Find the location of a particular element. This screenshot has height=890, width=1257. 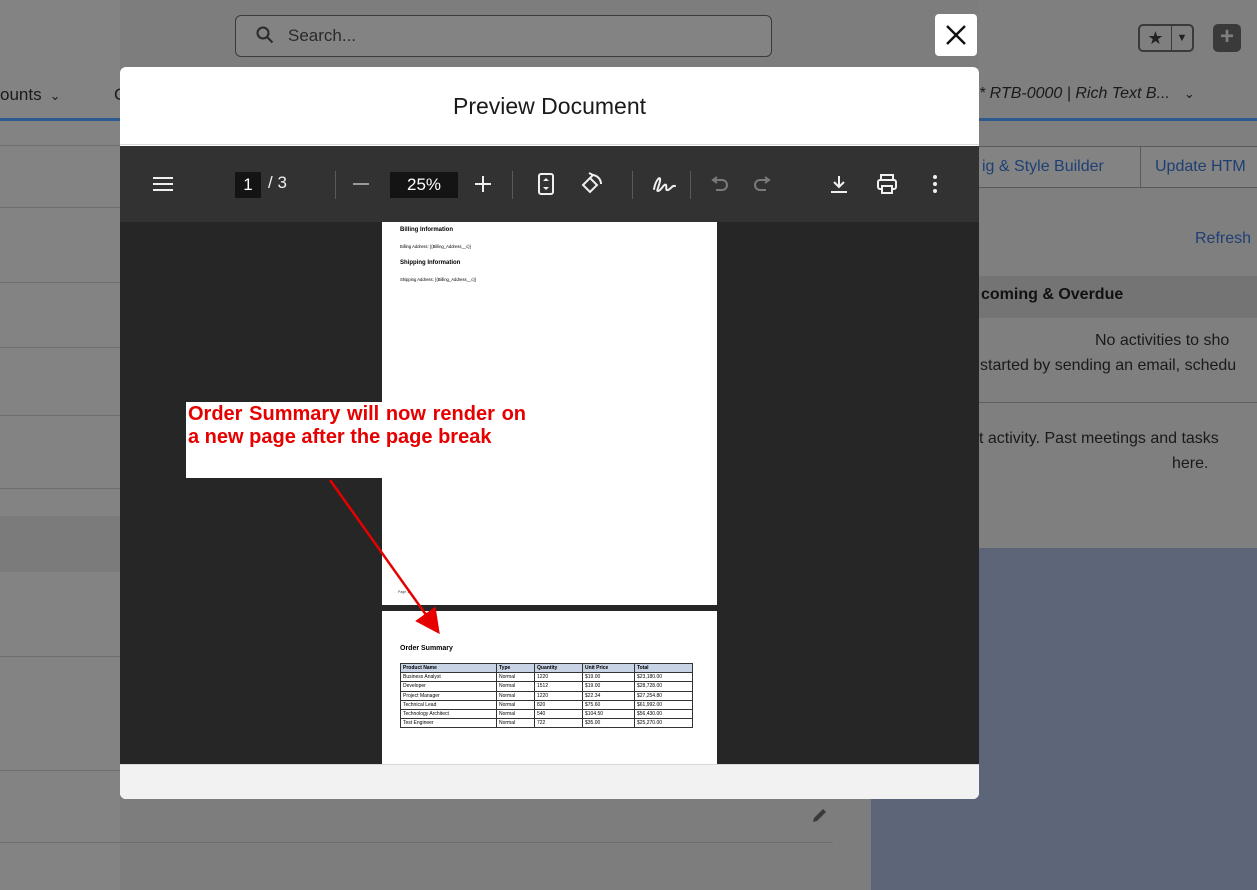

modal-header: Preview Document is located at coordinates (549, 106).